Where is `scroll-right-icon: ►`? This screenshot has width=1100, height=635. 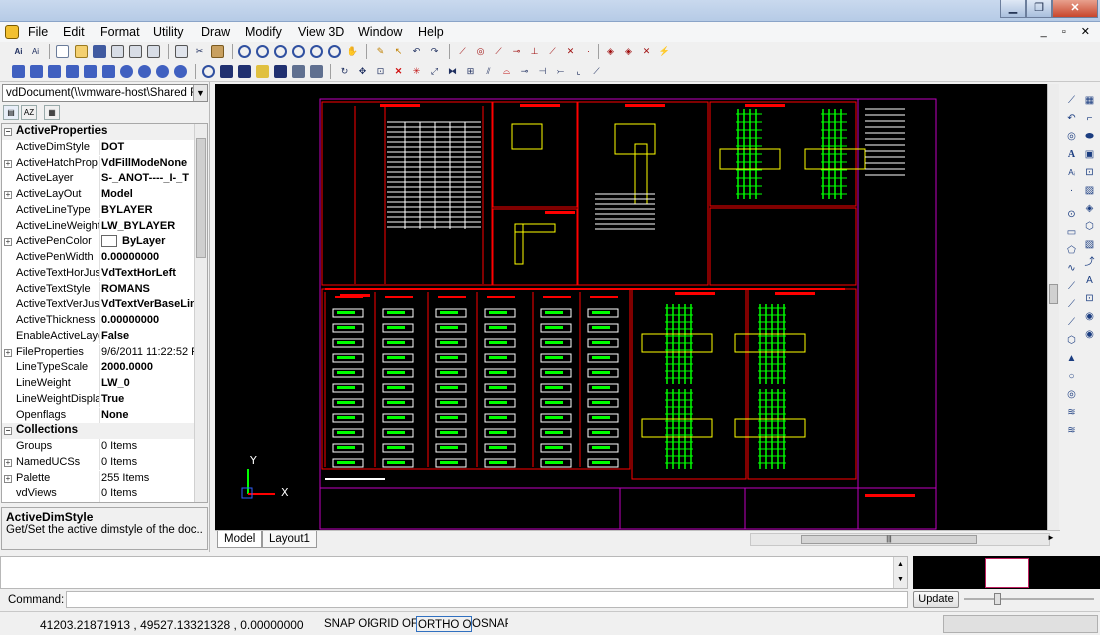 scroll-right-icon: ► is located at coordinates (1051, 537).